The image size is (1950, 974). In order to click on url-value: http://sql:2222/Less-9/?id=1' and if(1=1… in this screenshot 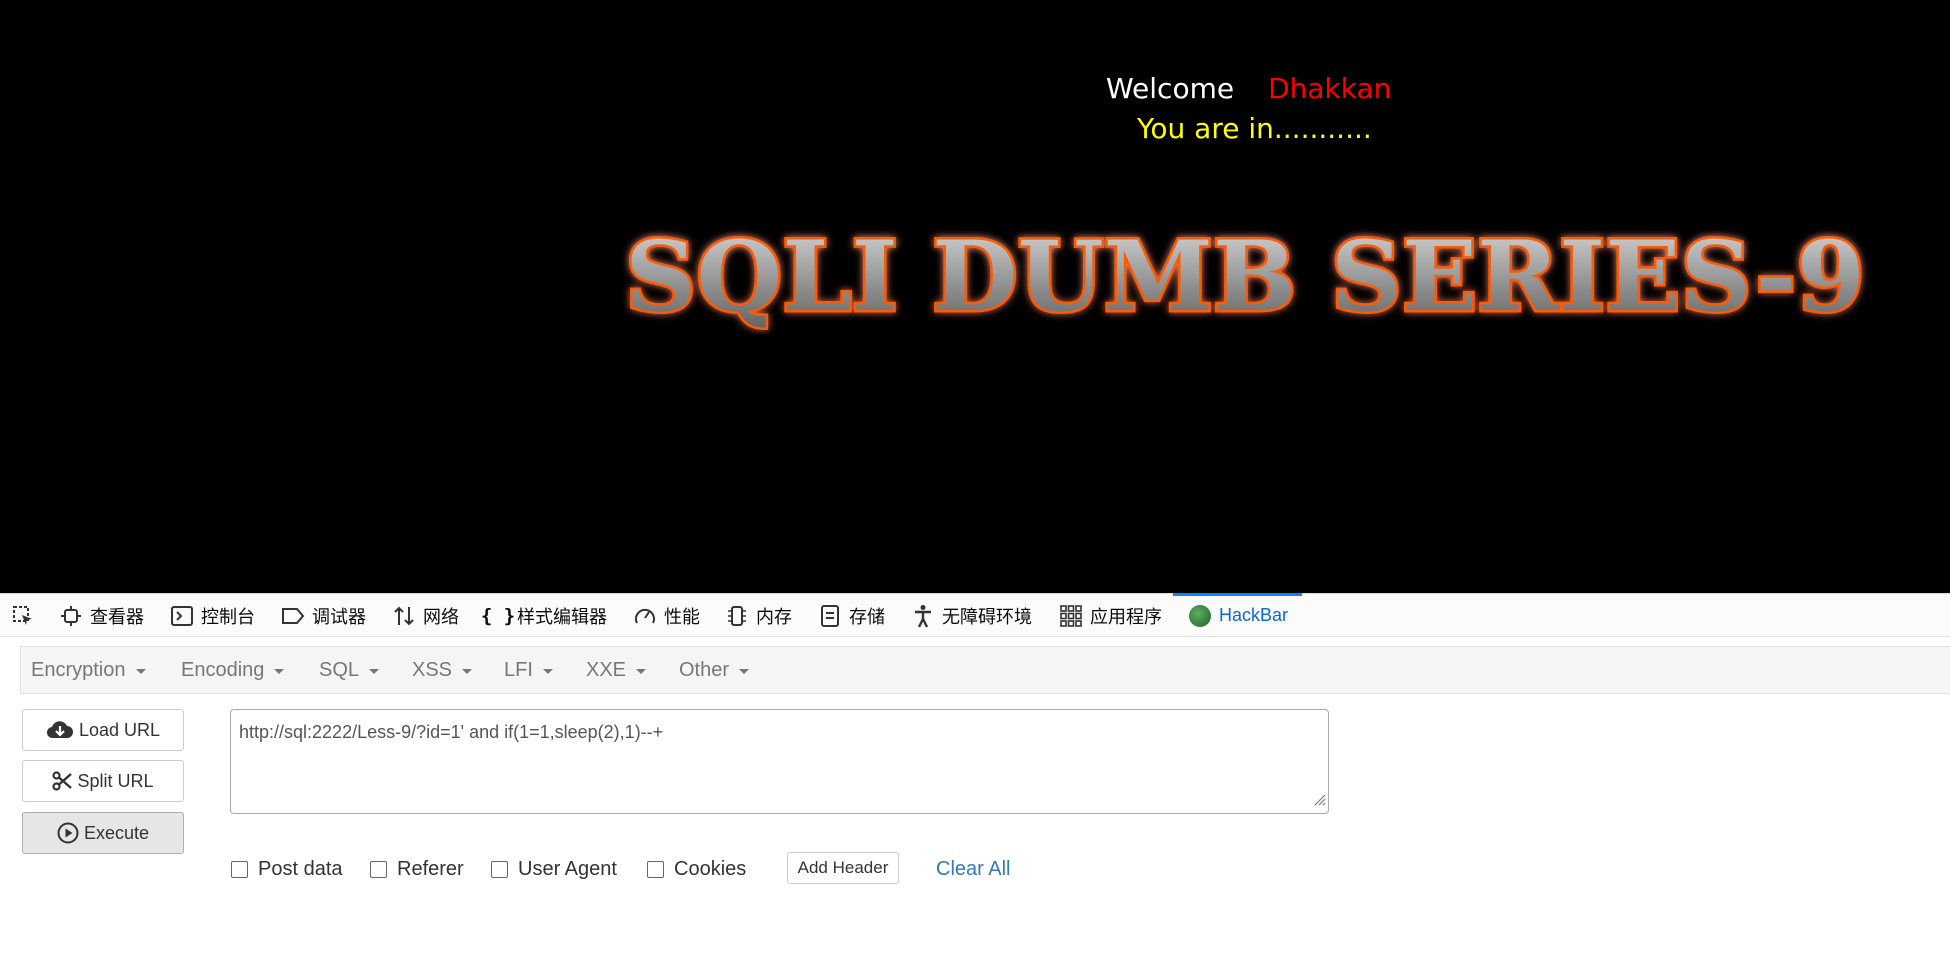, I will do `click(451, 732)`.